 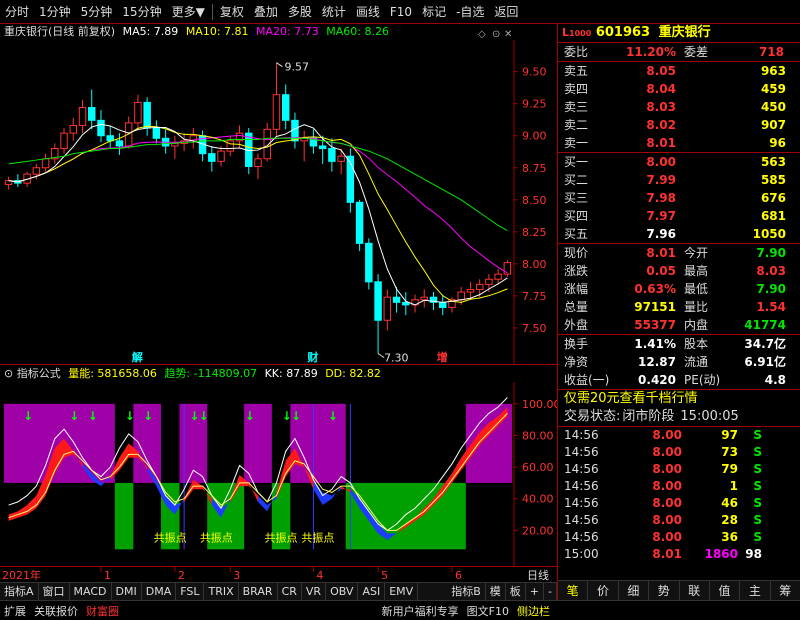 What do you see at coordinates (188, 12) in the screenshot?
I see `toolbar-more-dropdown: 更多▼` at bounding box center [188, 12].